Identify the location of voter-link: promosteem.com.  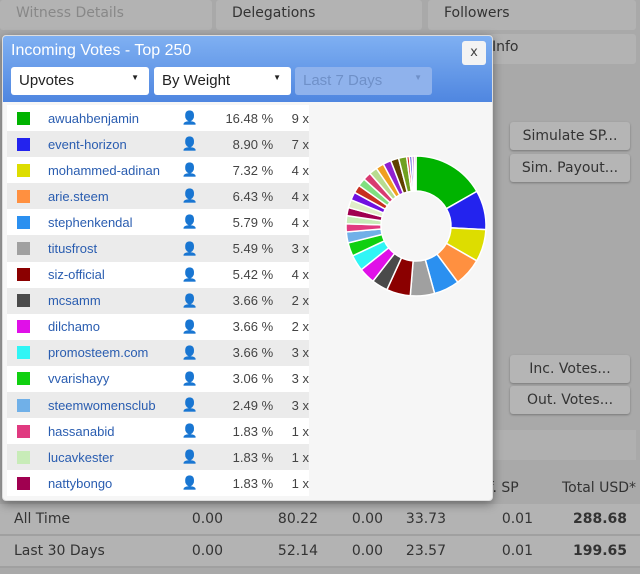
(115, 352).